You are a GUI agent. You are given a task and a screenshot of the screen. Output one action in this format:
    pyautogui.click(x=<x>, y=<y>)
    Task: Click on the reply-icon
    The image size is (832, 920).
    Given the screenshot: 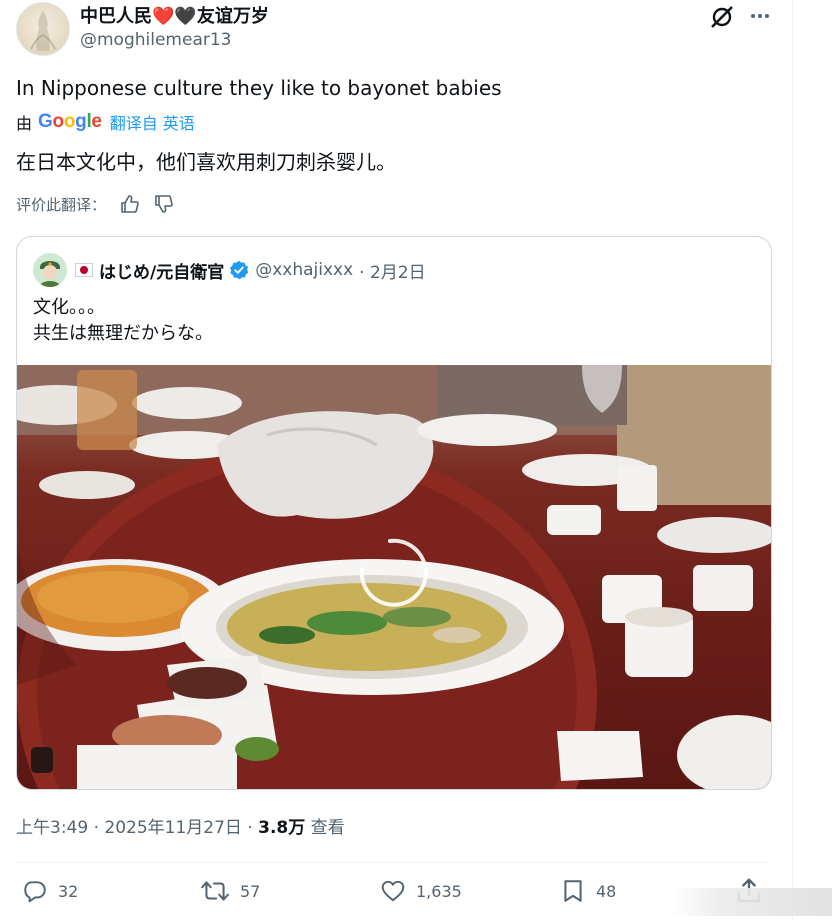 What is the action you would take?
    pyautogui.click(x=35, y=892)
    